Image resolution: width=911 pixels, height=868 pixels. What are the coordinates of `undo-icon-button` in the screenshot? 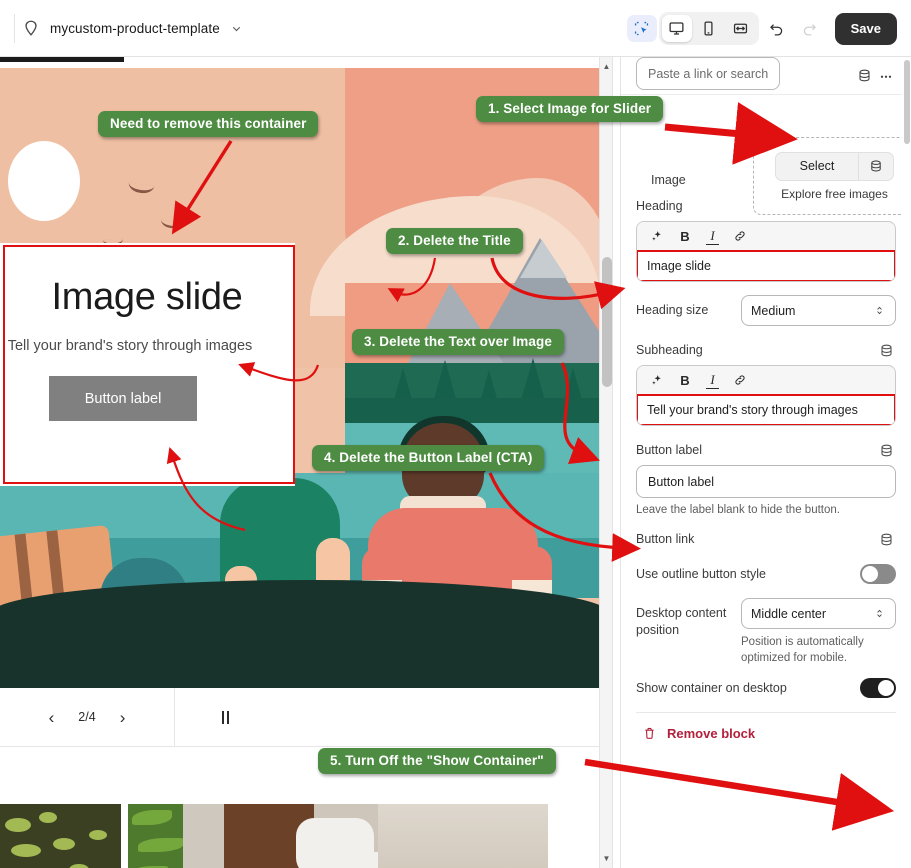 It's located at (776, 28).